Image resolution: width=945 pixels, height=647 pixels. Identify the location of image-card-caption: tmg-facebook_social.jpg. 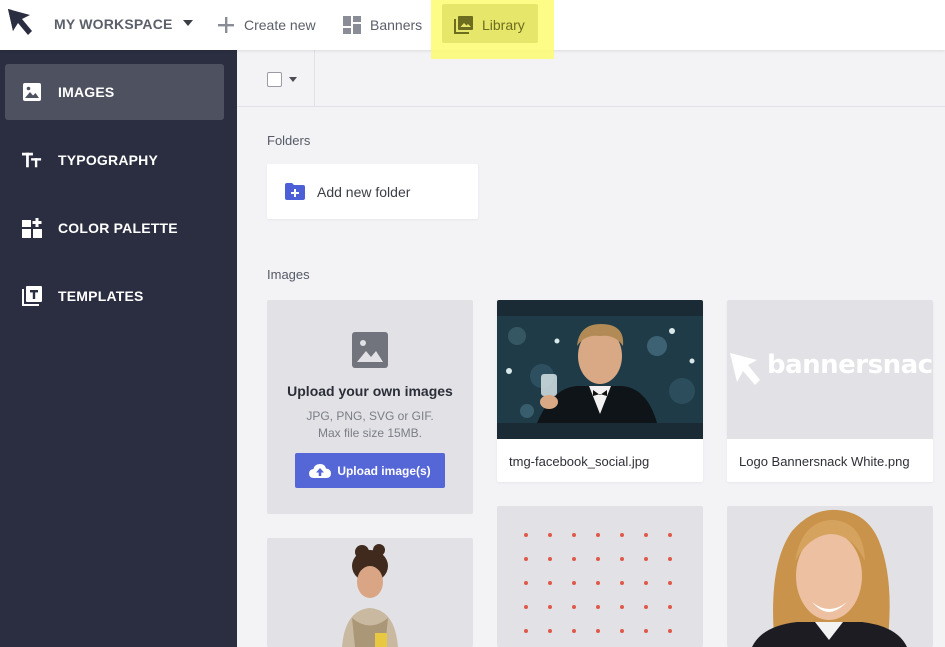
(579, 461).